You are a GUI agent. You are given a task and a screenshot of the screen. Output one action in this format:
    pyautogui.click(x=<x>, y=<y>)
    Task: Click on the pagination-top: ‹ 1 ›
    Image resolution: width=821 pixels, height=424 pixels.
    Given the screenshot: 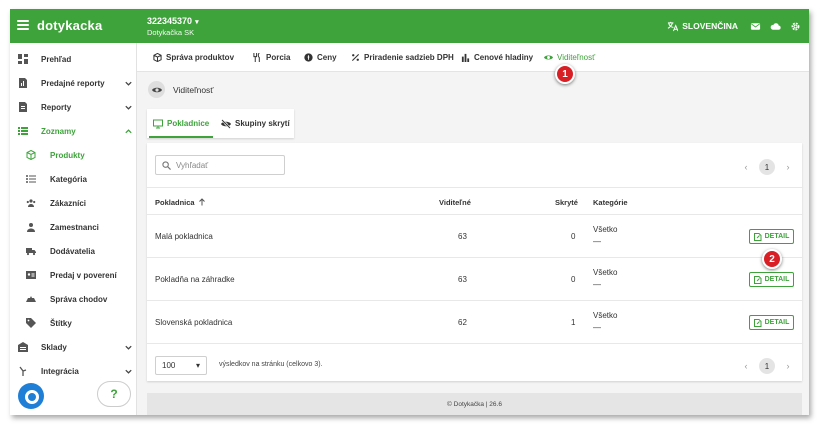 What is the action you would take?
    pyautogui.click(x=767, y=167)
    